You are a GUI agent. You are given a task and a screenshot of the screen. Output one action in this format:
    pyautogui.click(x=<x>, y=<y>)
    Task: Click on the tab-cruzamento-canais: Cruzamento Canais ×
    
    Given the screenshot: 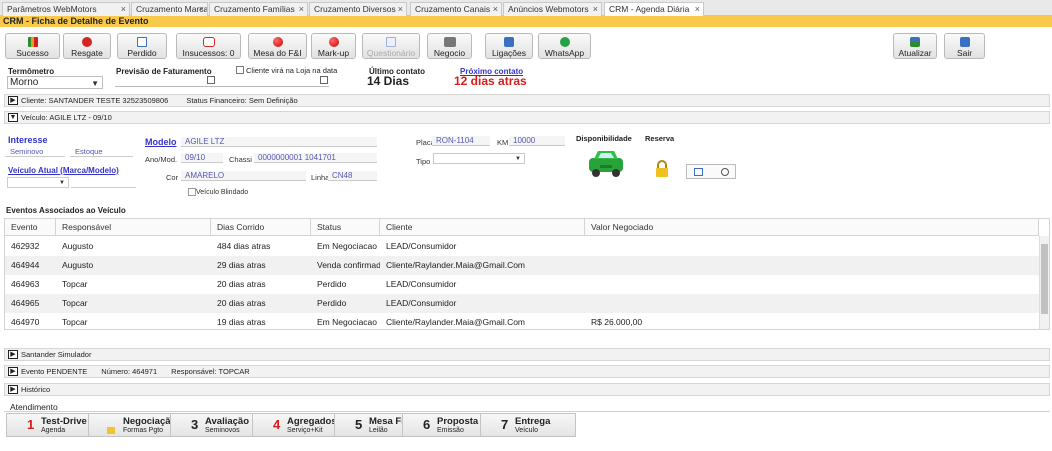 What is the action you would take?
    pyautogui.click(x=456, y=9)
    